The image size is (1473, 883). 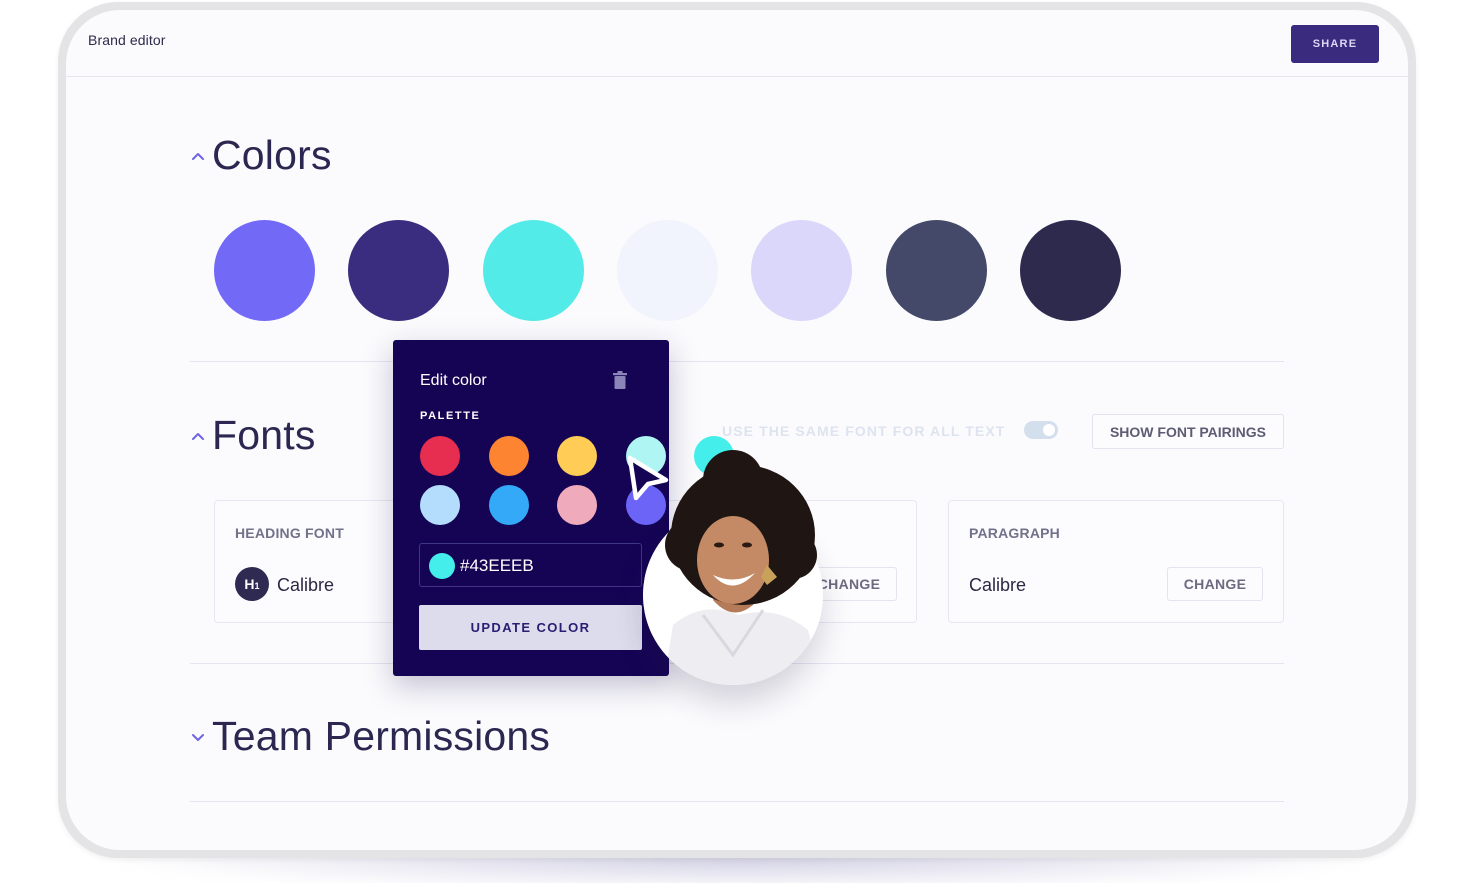 What do you see at coordinates (1041, 430) in the screenshot?
I see `same-font-toggle` at bounding box center [1041, 430].